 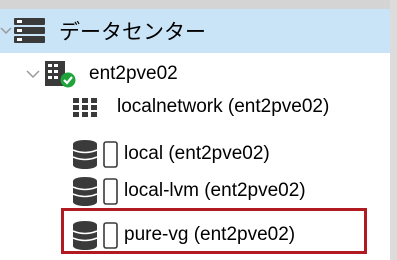 I want to click on header-strip, so click(x=198, y=4).